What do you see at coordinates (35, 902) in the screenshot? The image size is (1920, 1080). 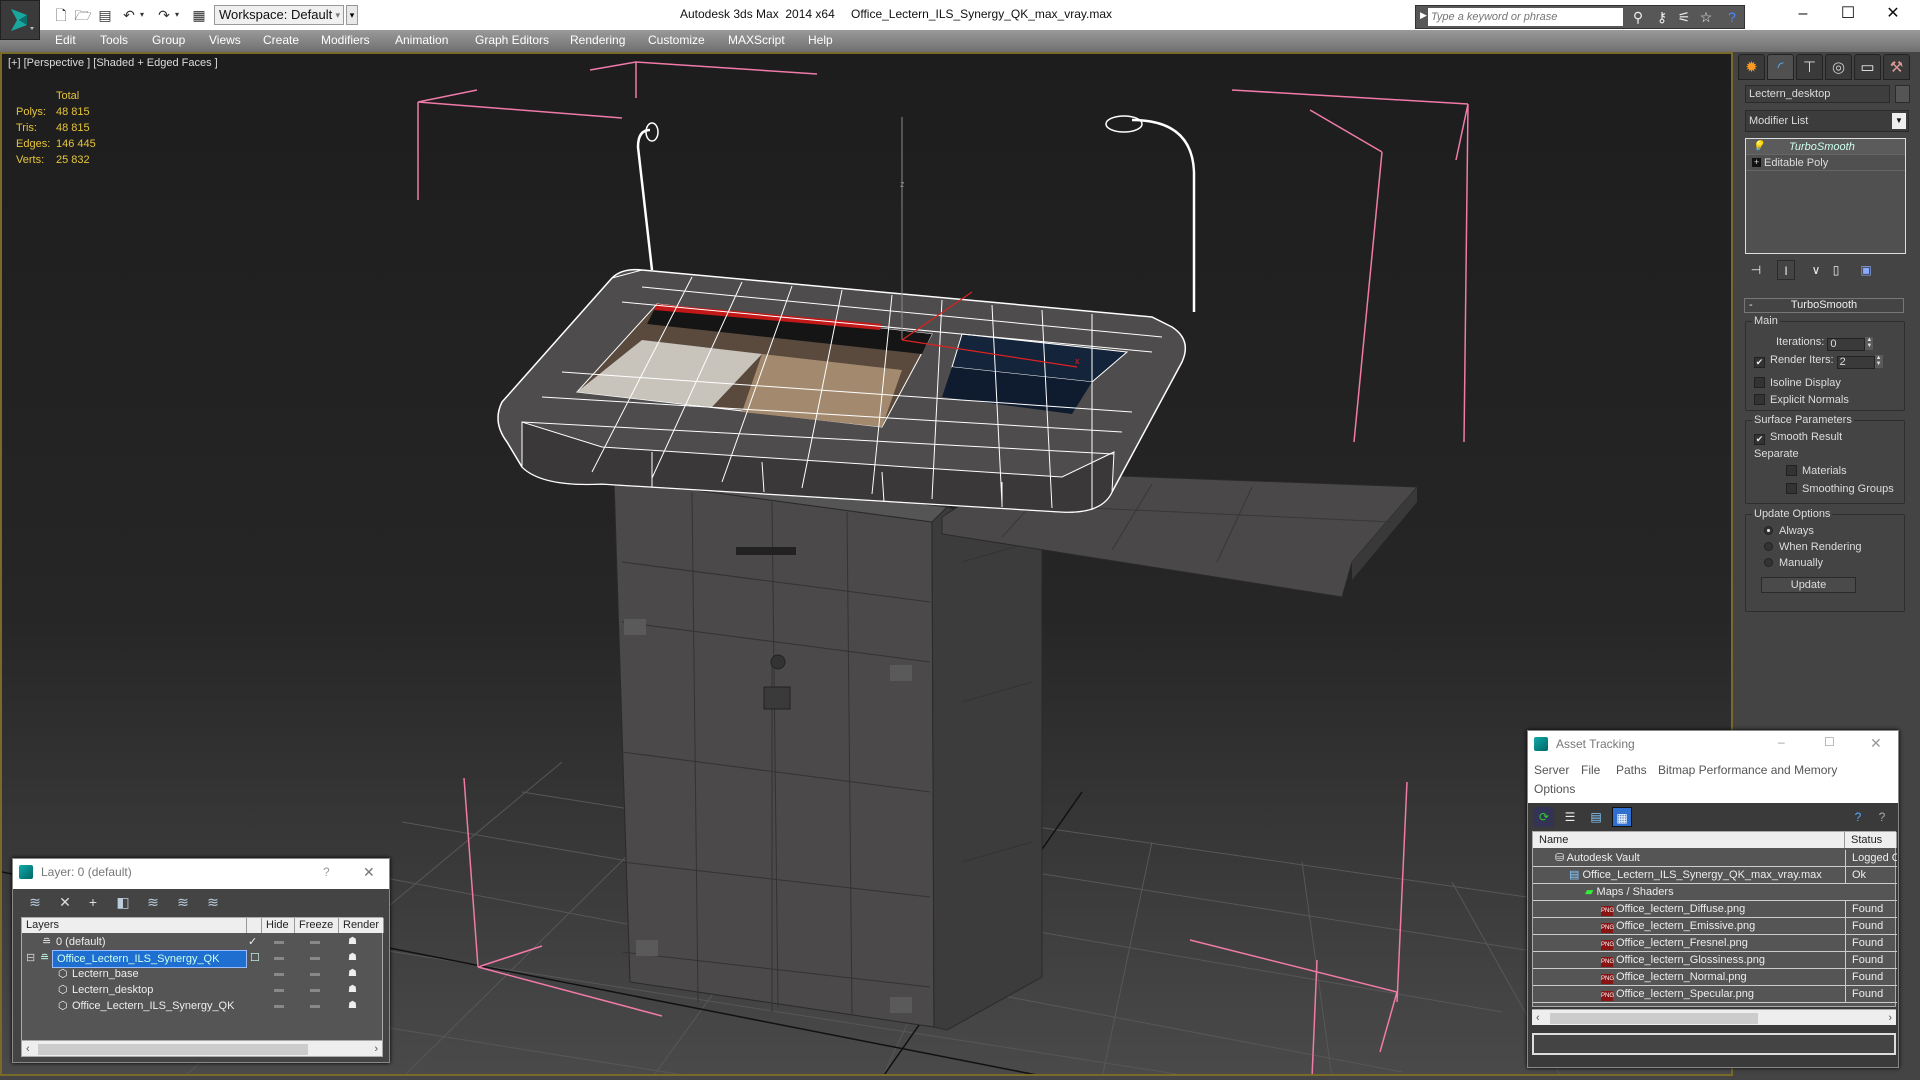 I see `create-layer-icon: ≋` at bounding box center [35, 902].